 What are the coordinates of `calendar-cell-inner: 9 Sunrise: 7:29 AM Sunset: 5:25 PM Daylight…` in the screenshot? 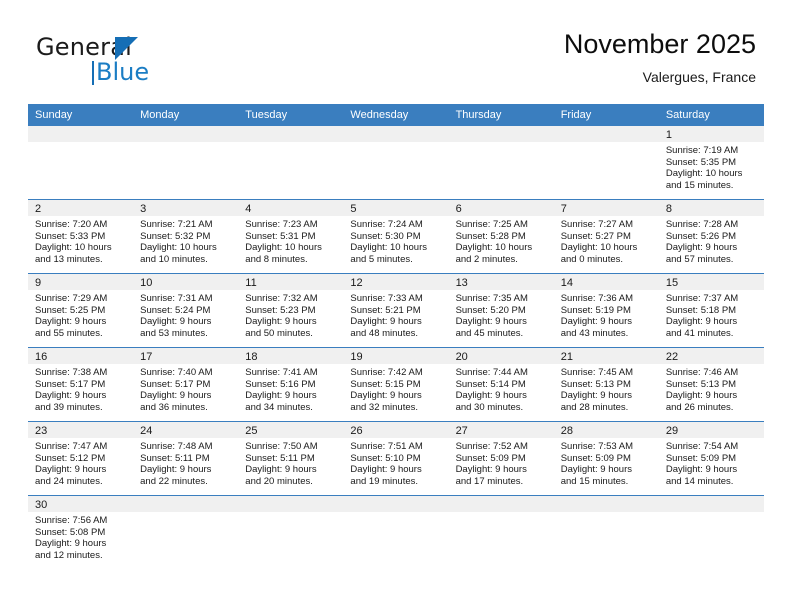 It's located at (81, 310).